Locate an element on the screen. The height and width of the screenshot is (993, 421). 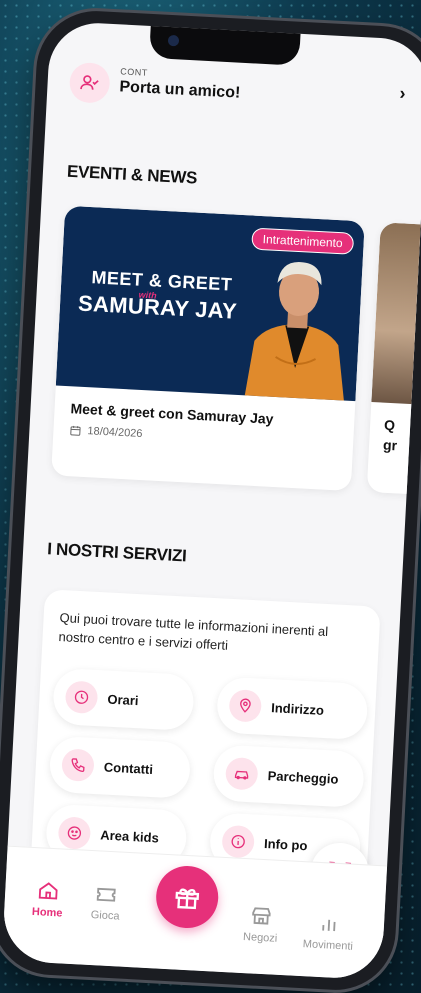
service-label: Orari is located at coordinates (123, 699).